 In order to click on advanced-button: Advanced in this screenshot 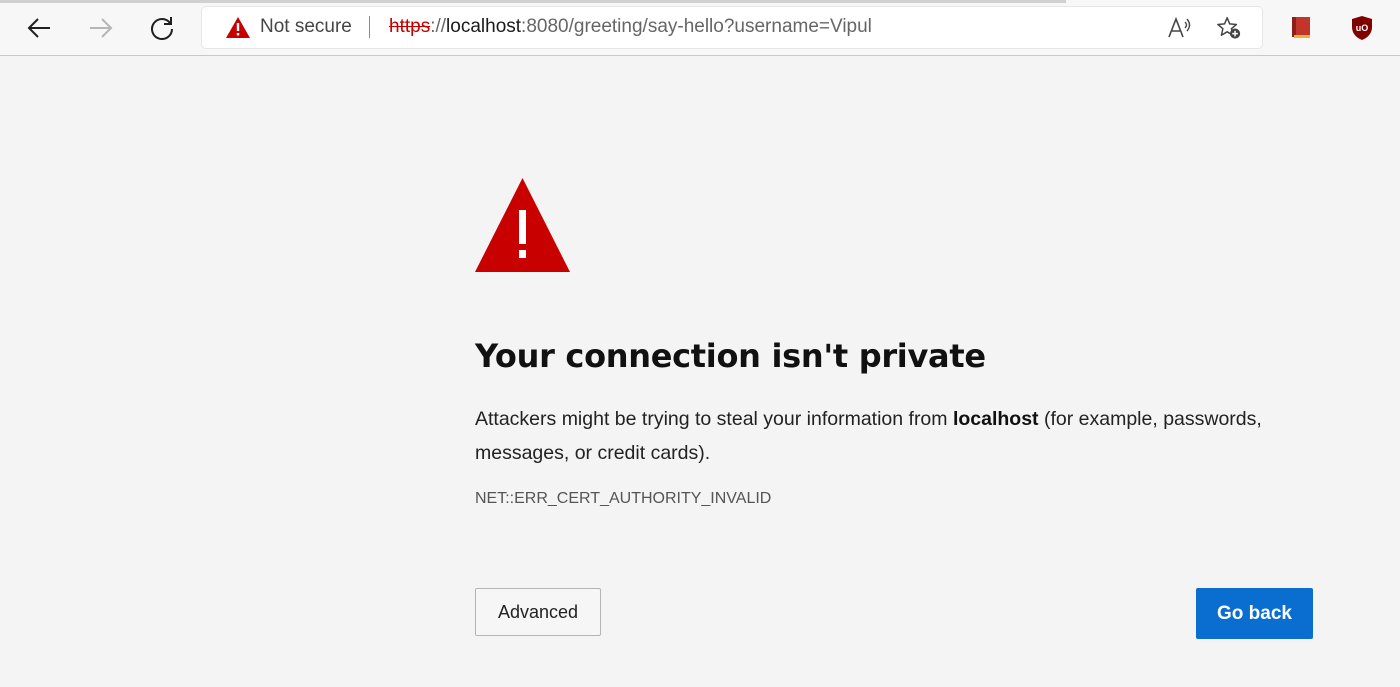, I will do `click(538, 612)`.